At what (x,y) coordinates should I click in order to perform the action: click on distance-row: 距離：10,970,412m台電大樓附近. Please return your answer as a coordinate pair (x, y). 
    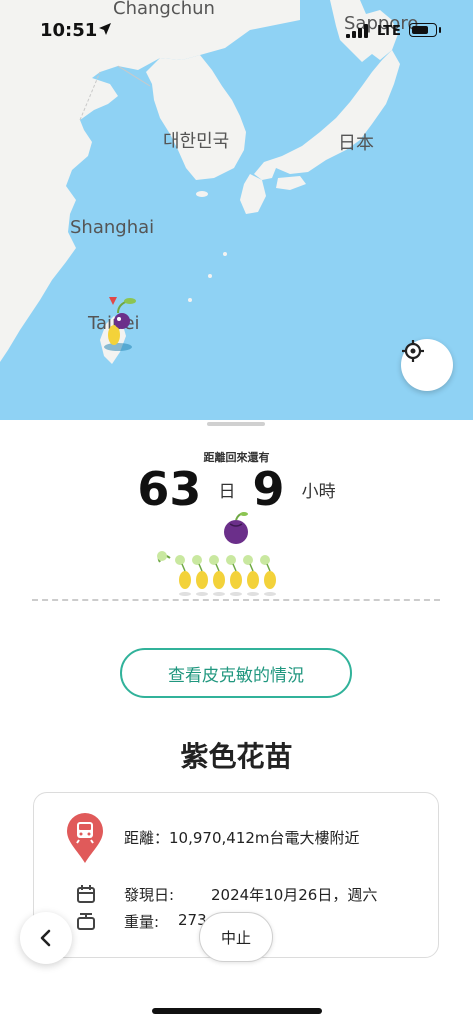
    Looking at the image, I should click on (242, 837).